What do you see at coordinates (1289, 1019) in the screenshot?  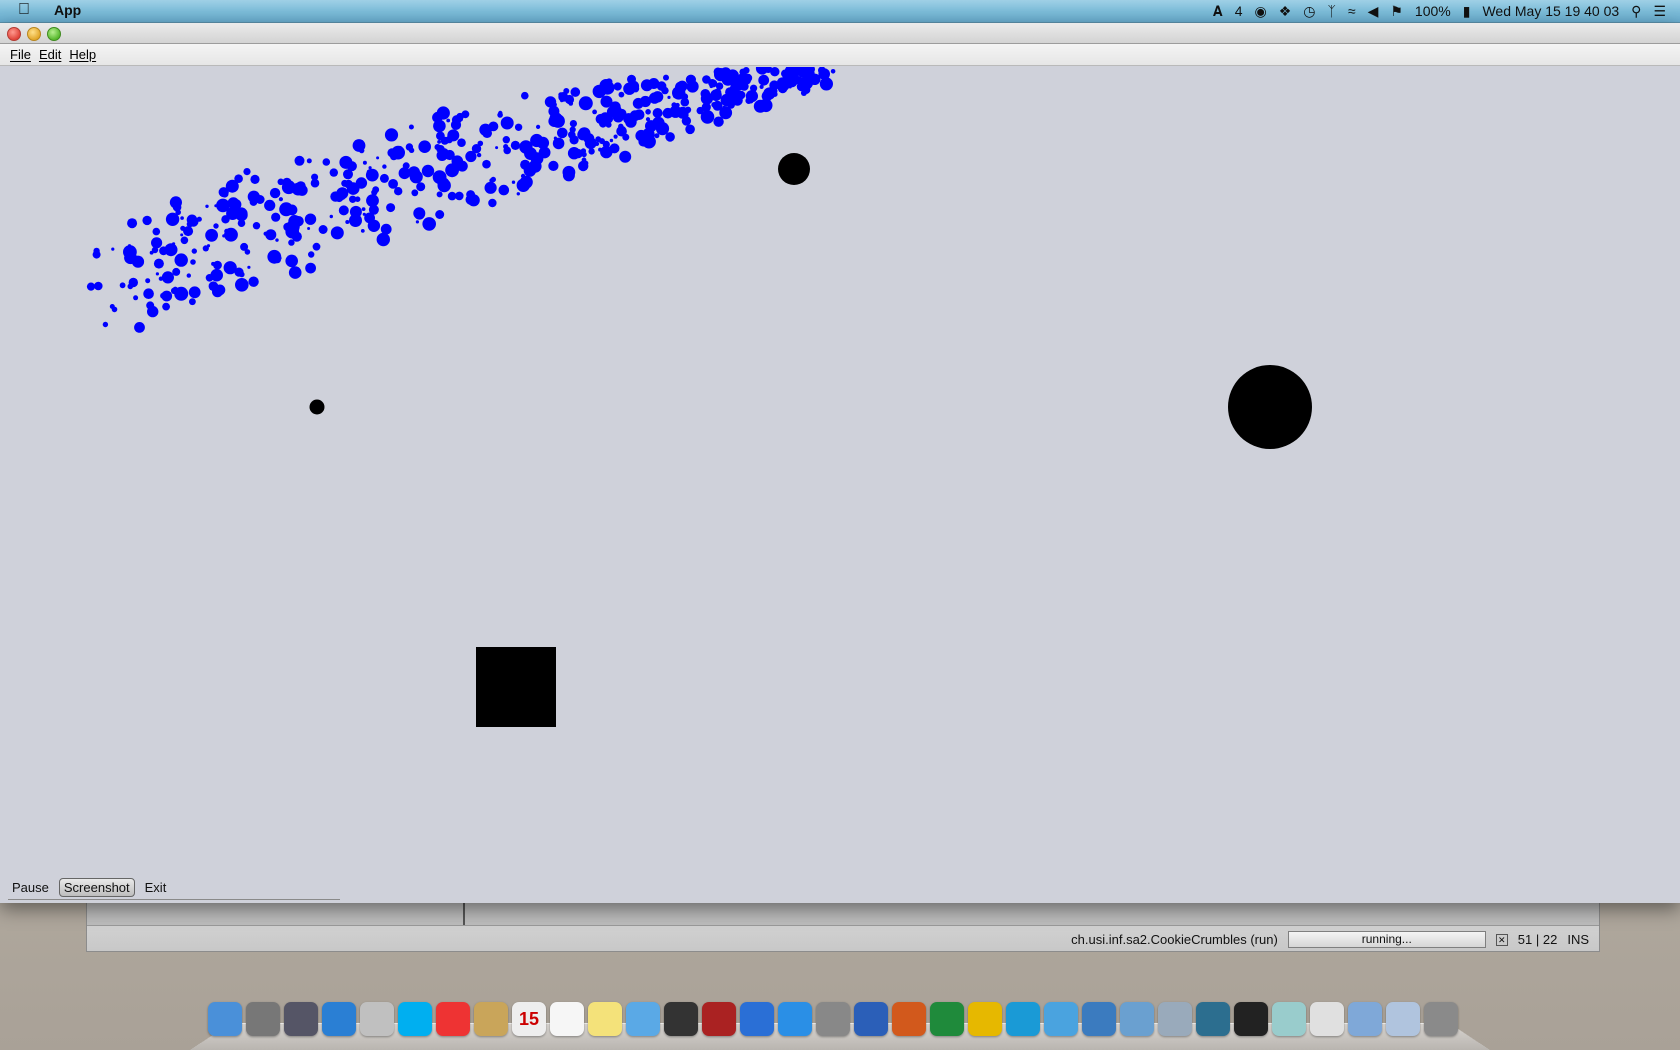 I see `virtualbox-icon` at bounding box center [1289, 1019].